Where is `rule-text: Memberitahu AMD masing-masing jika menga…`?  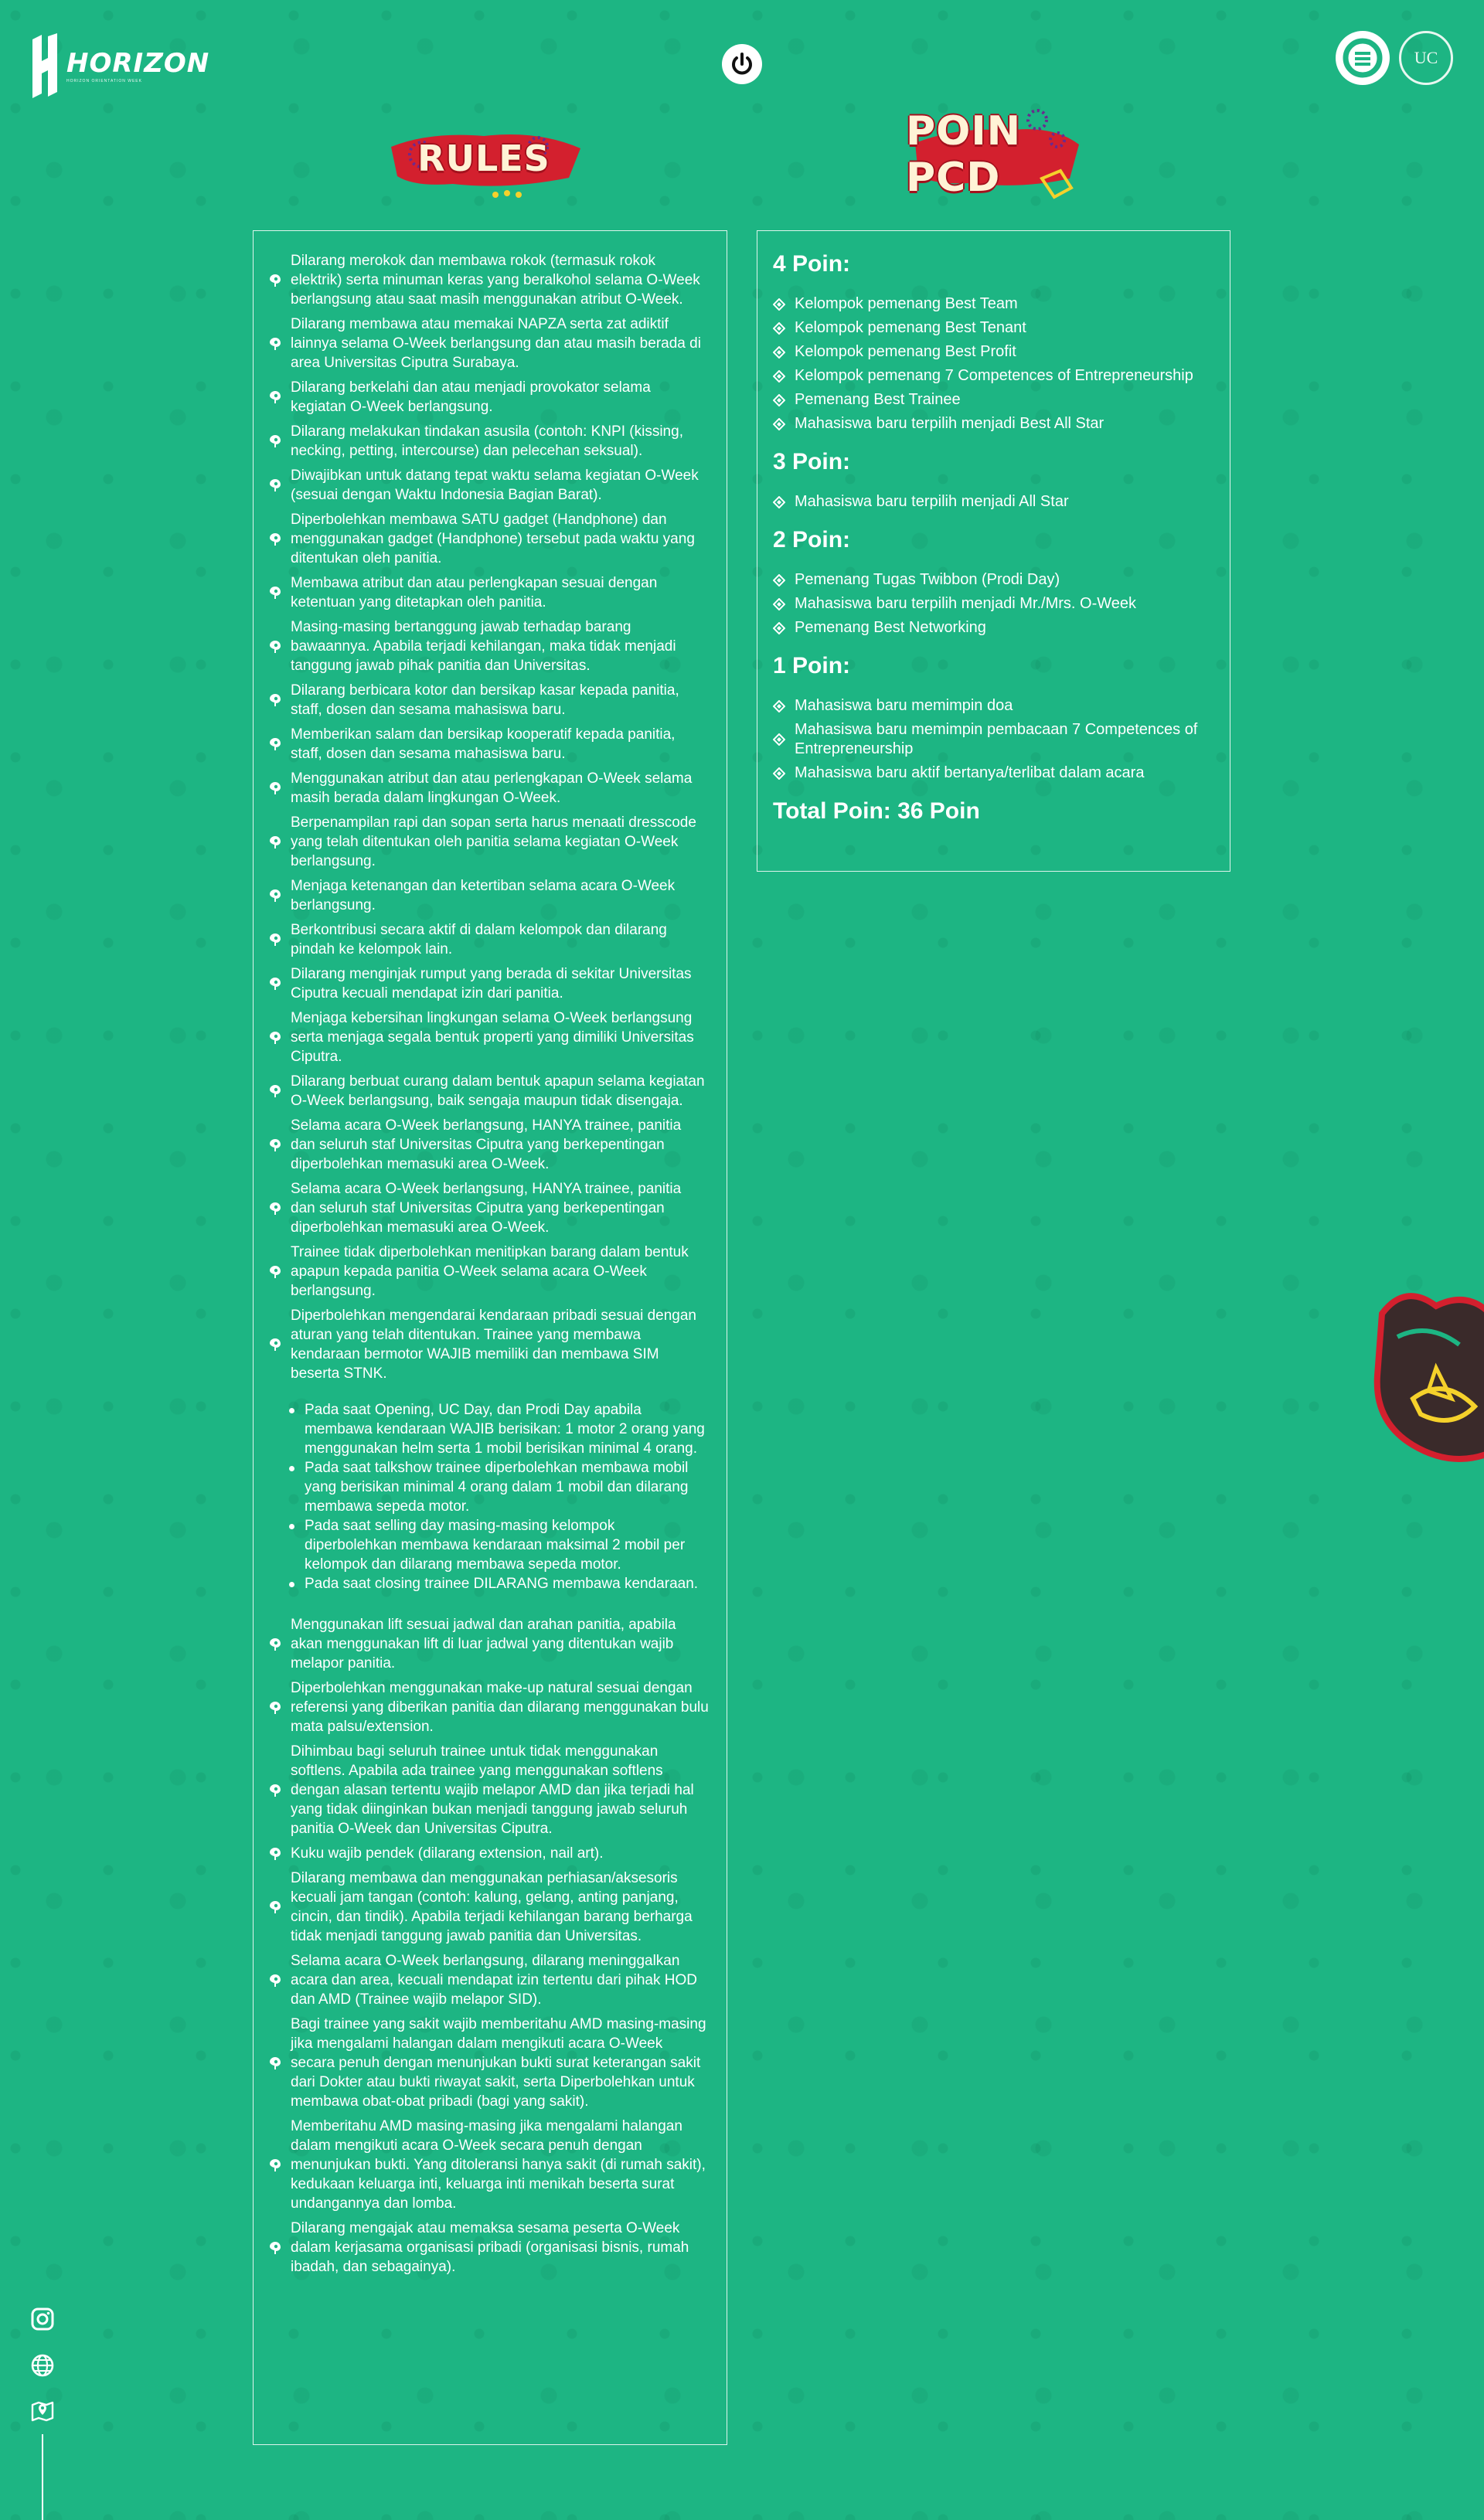
rule-text: Memberitahu AMD masing-masing jika menga… is located at coordinates (498, 2165).